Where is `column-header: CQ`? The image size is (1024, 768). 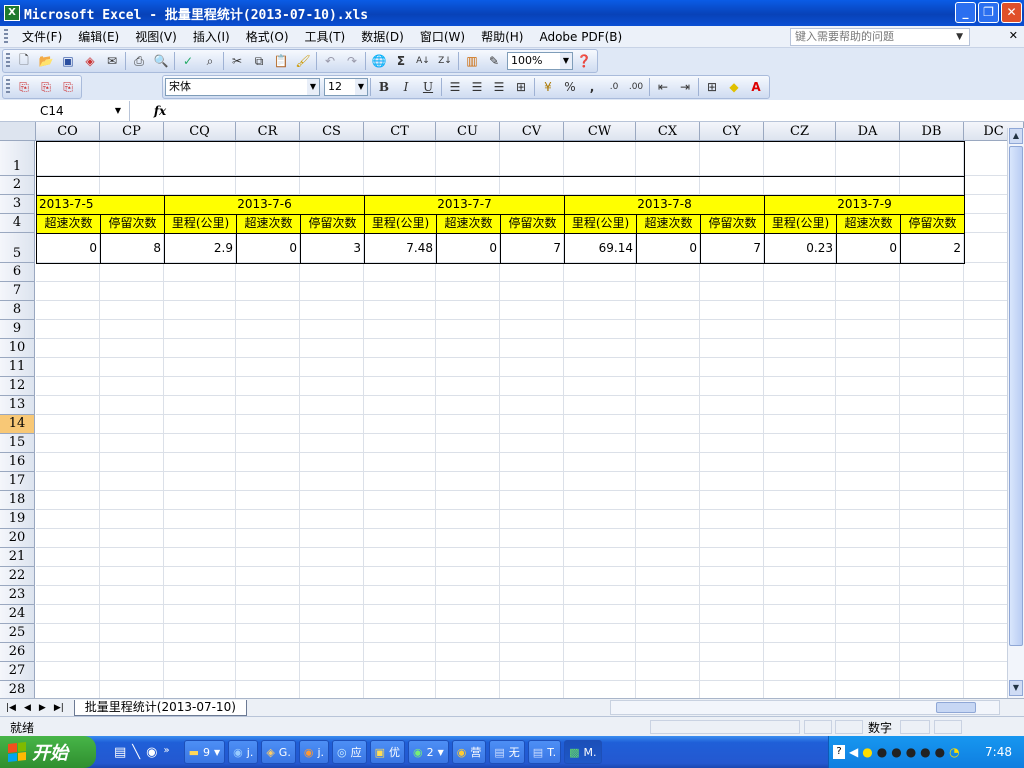 column-header: CQ is located at coordinates (200, 131).